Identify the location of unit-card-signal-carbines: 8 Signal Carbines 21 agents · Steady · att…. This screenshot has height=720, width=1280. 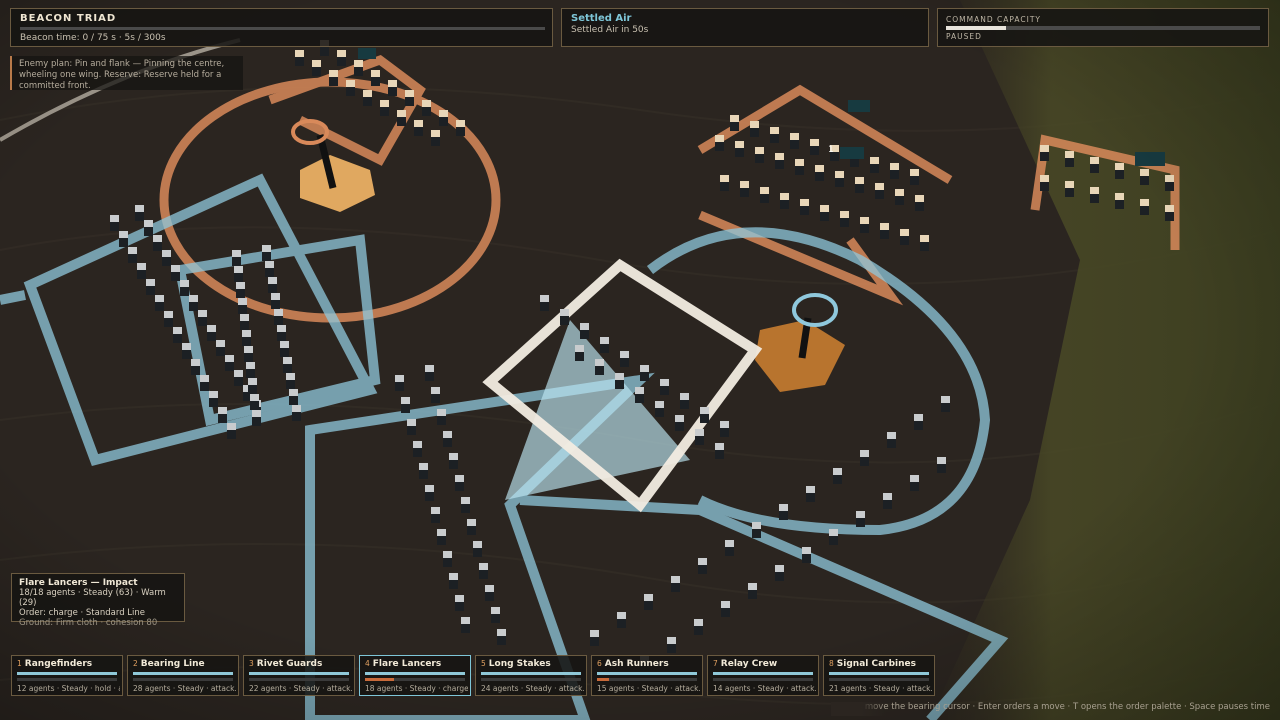
(879, 675).